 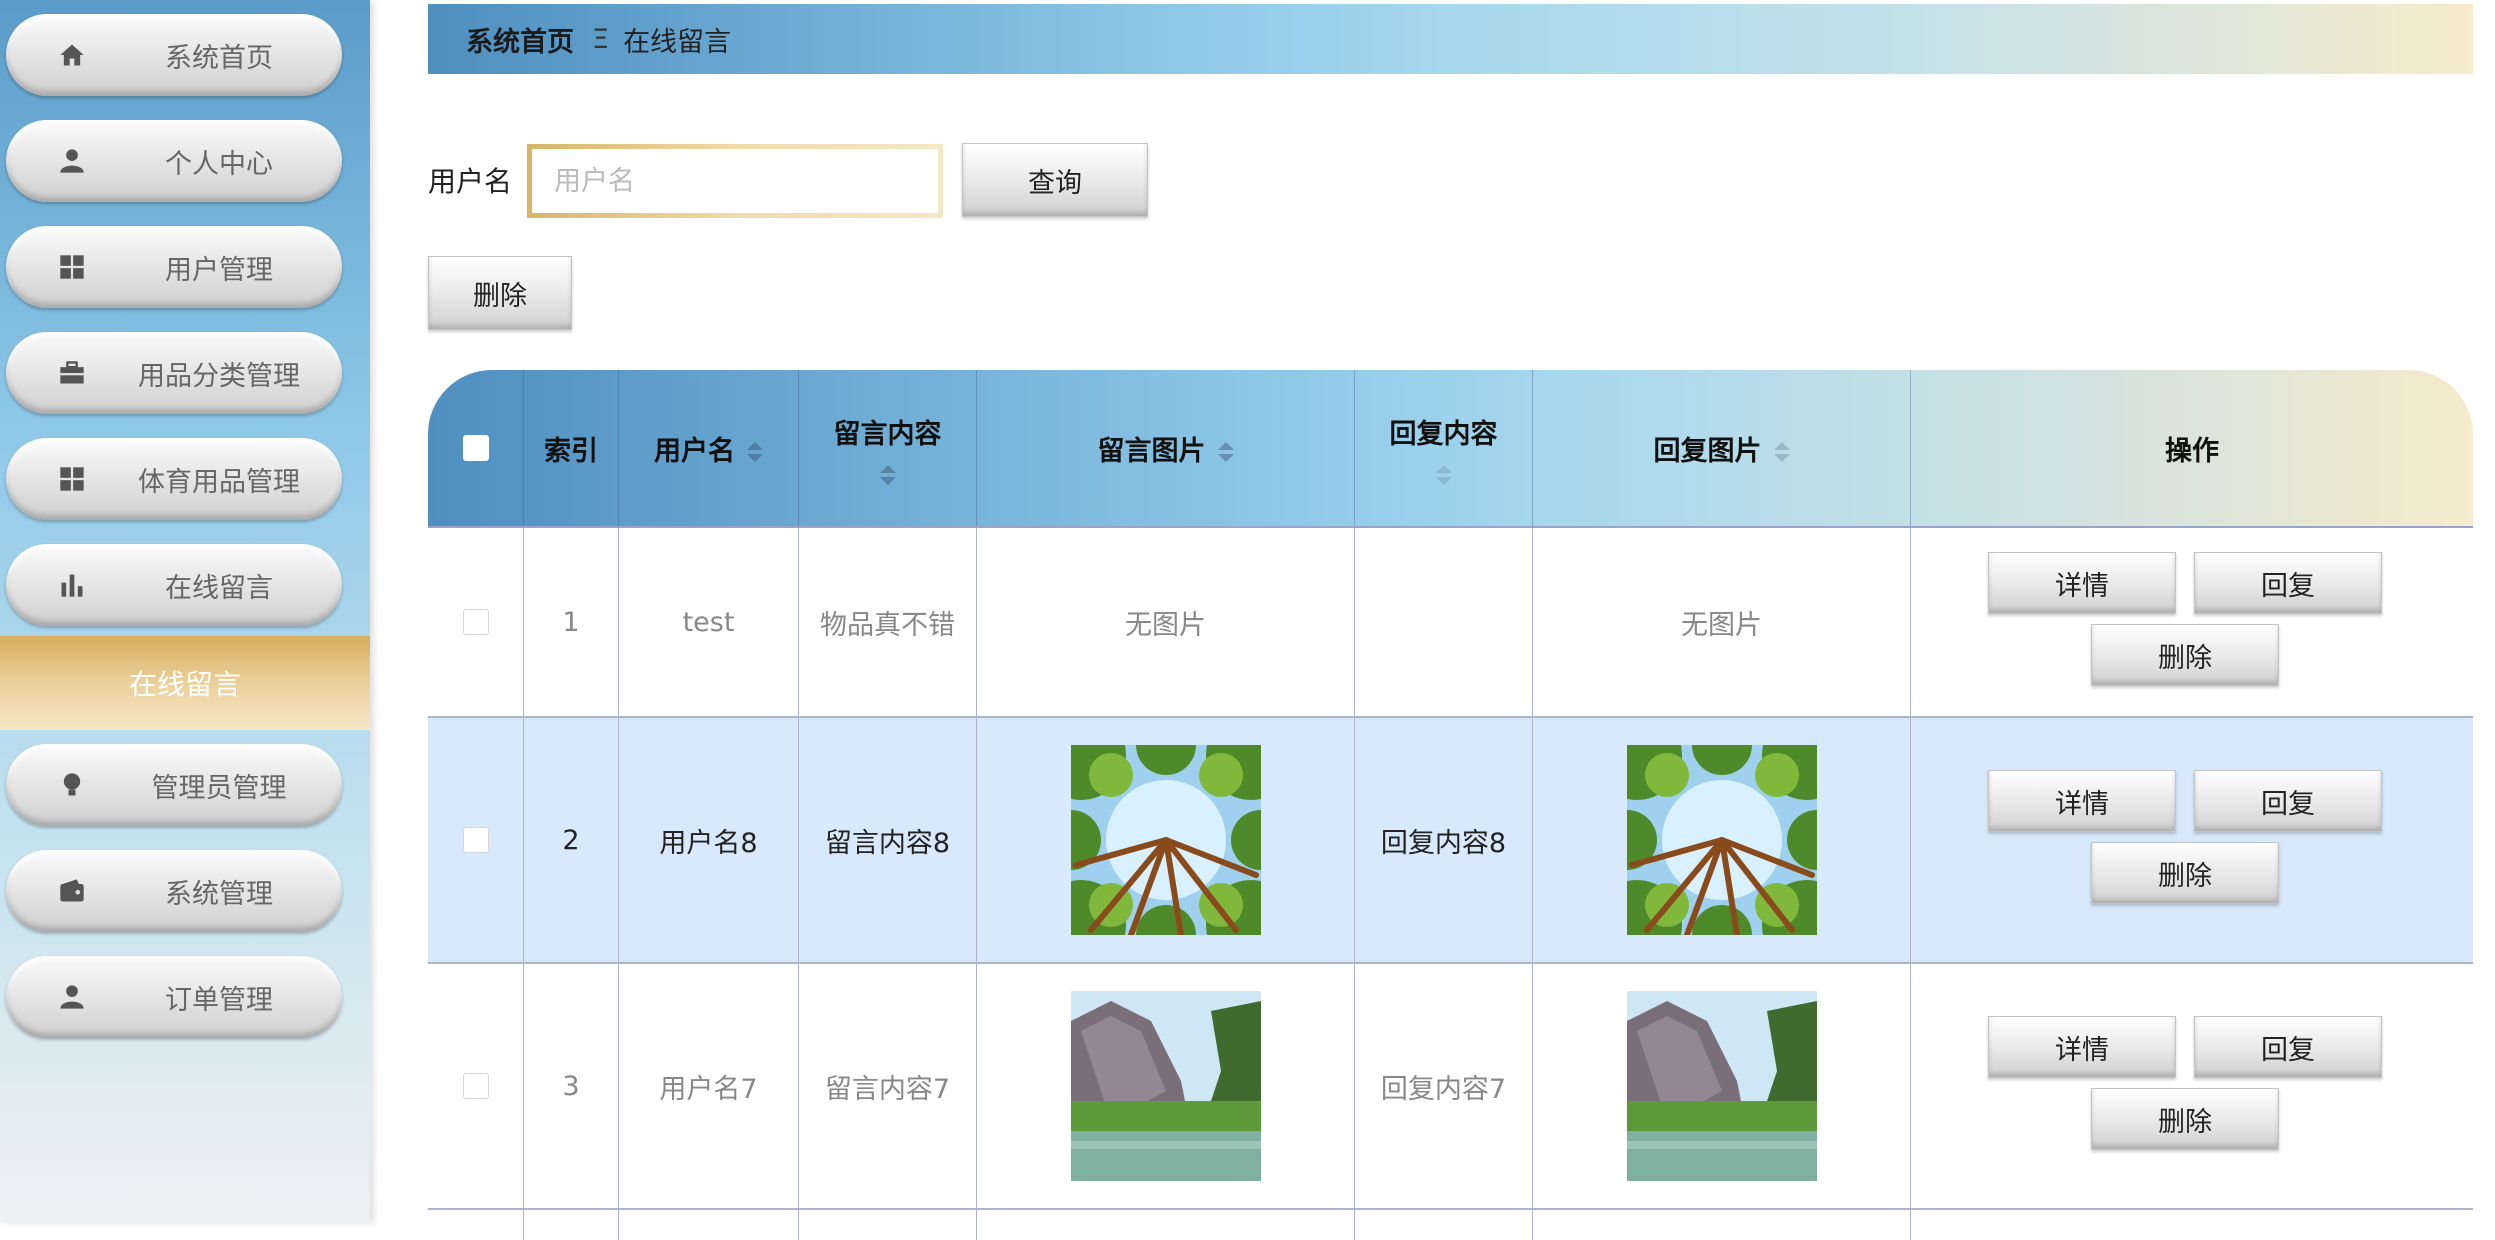 What do you see at coordinates (887, 840) in the screenshot?
I see `cell-content: 留言内容8` at bounding box center [887, 840].